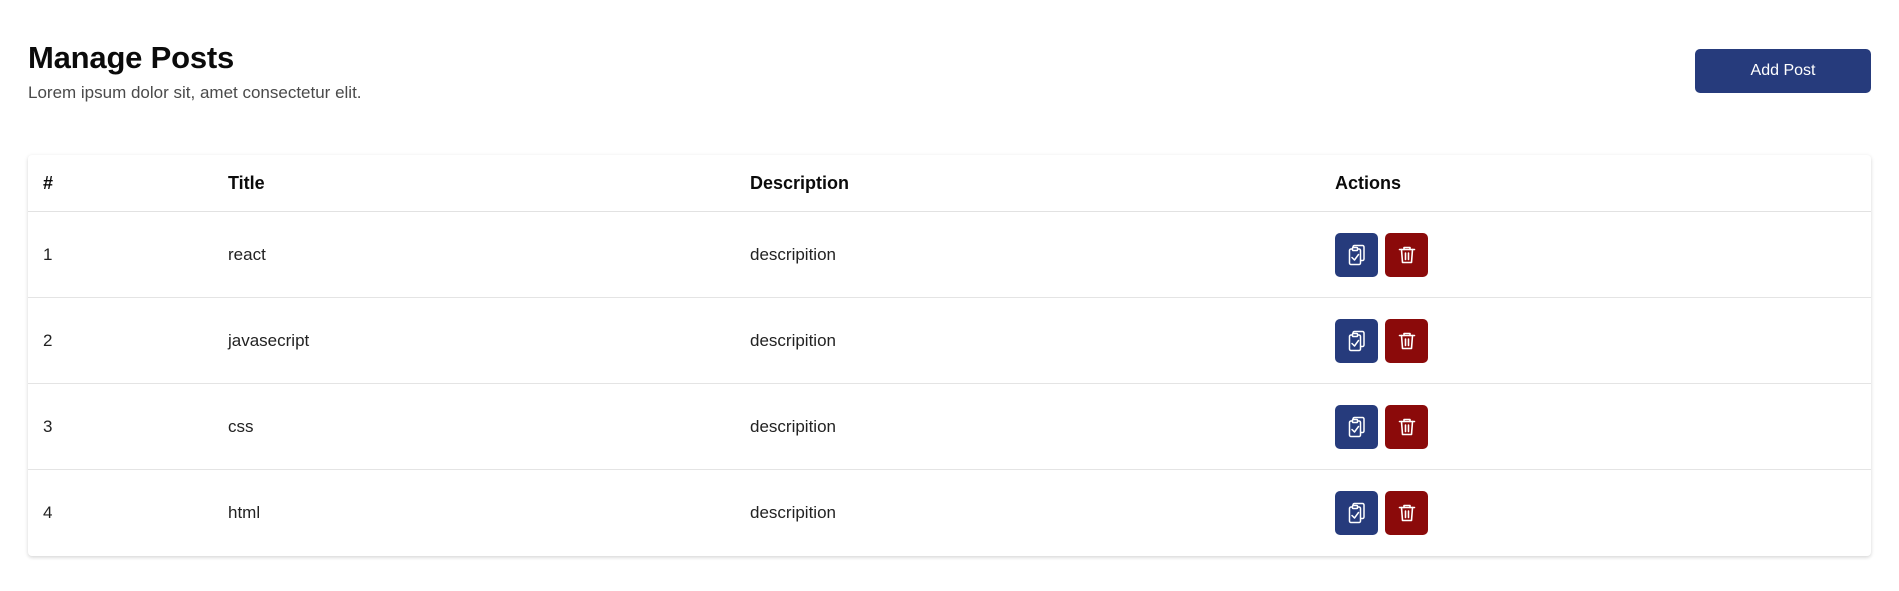 The image size is (1899, 591). Describe the element at coordinates (949, 513) in the screenshot. I see `table-row: 4 html descripition` at that location.